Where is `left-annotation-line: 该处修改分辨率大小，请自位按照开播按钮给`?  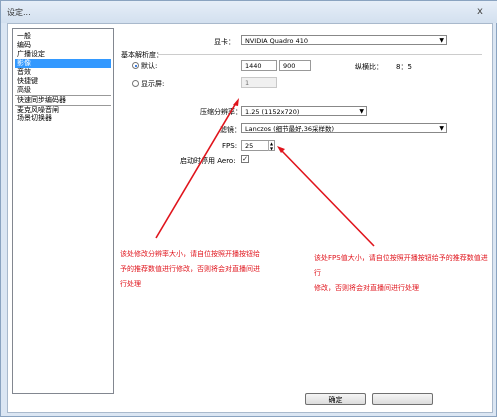 left-annotation-line: 该处修改分辨率大小，请自位按照开播按钮给 is located at coordinates (190, 254).